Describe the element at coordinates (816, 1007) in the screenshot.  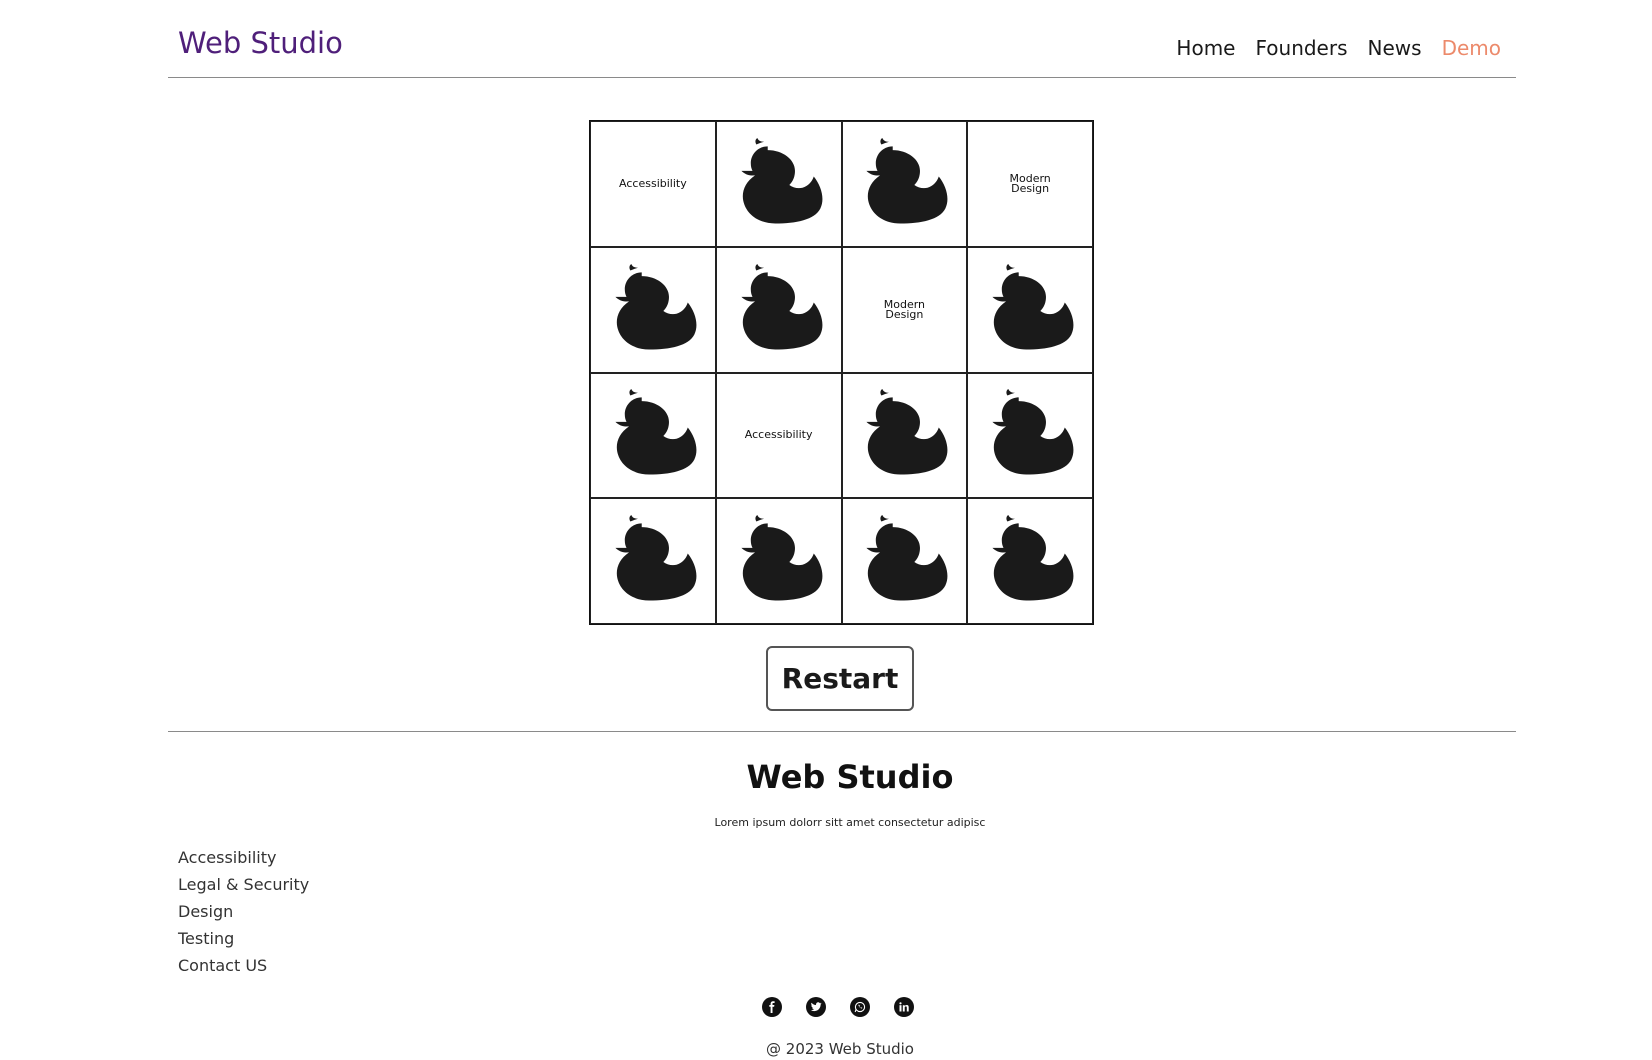
I see `twitter-icon` at that location.